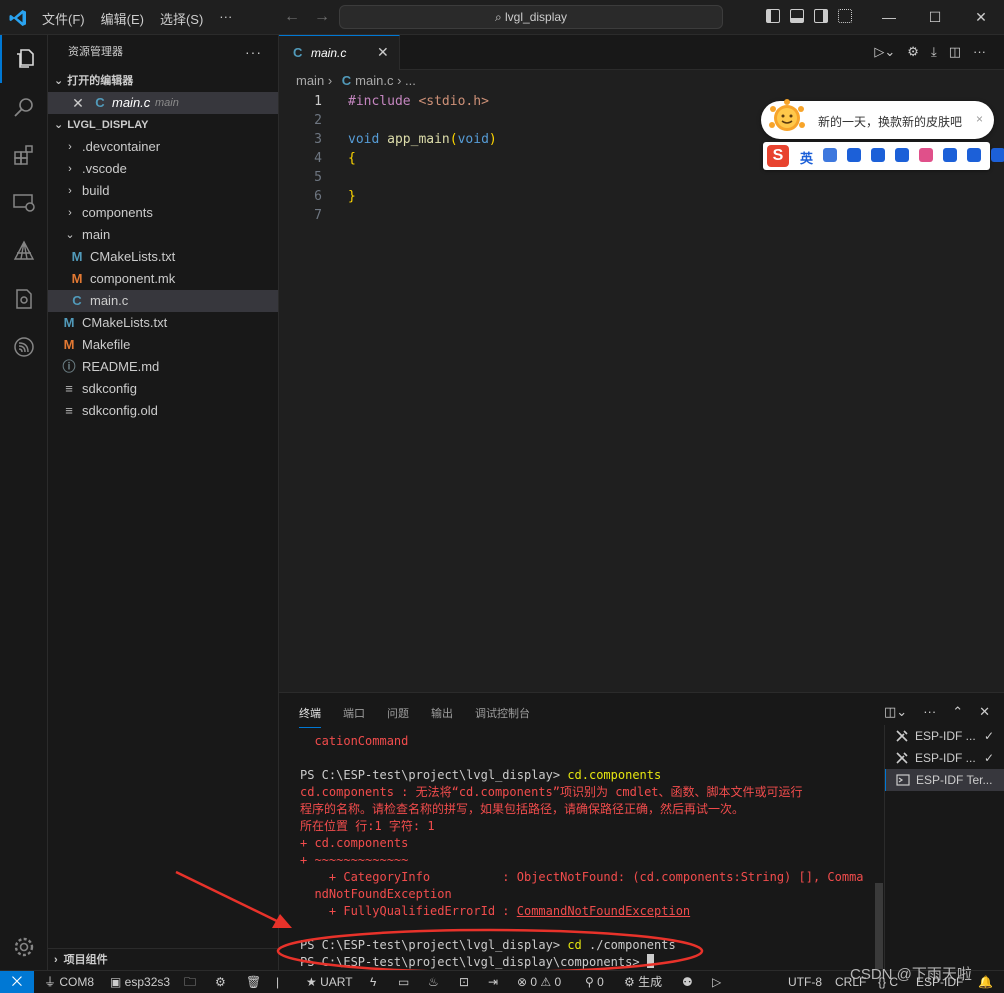  Describe the element at coordinates (163, 959) in the screenshot. I see `project-components-section: › 项目组件` at that location.